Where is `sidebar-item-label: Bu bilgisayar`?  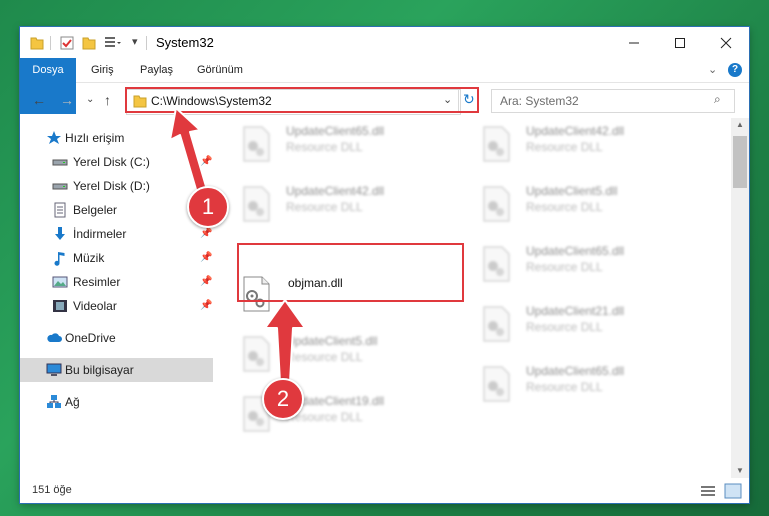
sidebar-item-label: Bu bilgisayar is located at coordinates (99, 370).